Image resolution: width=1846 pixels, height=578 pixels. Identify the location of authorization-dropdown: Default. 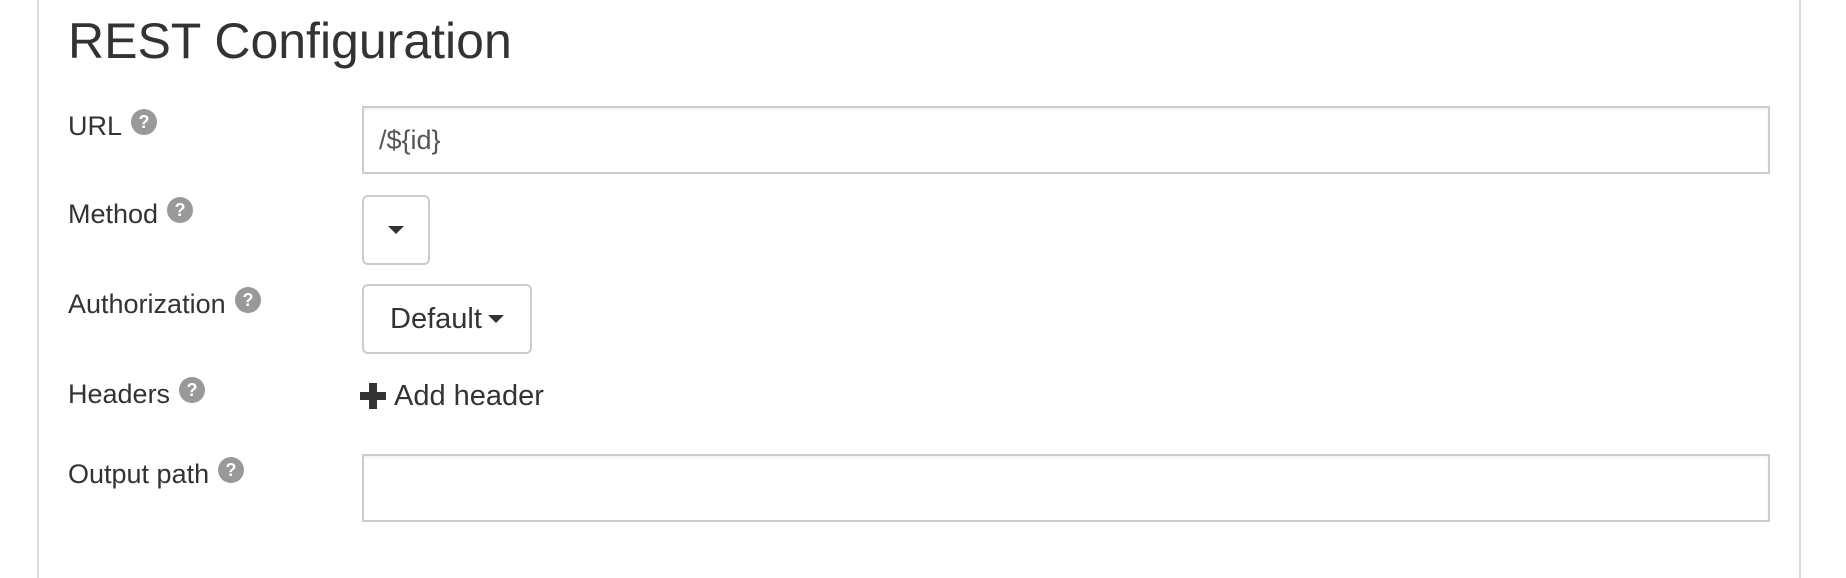
(447, 319).